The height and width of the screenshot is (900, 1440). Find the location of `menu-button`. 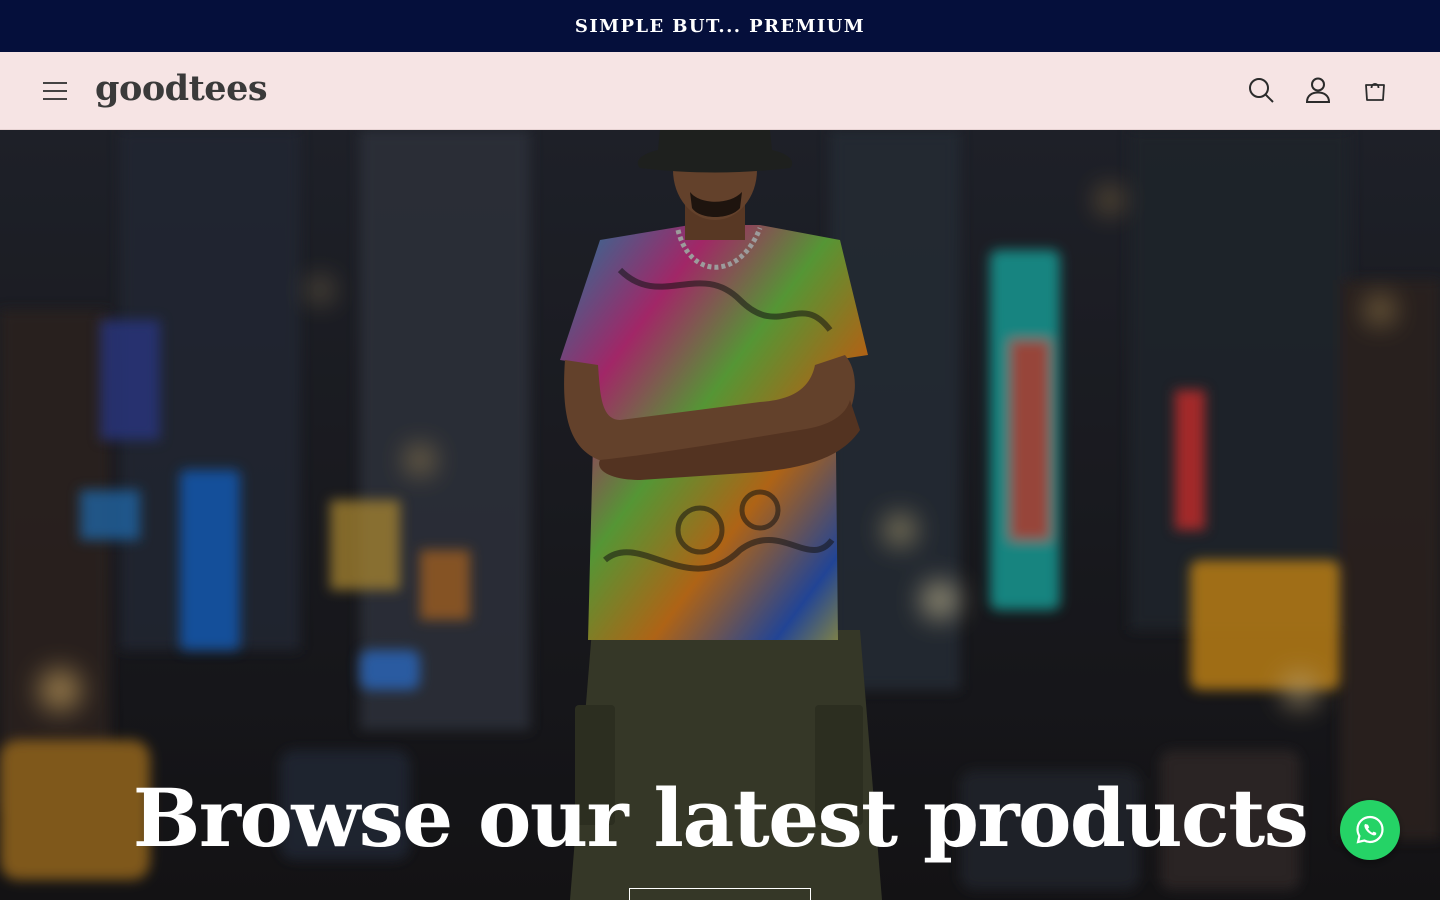

menu-button is located at coordinates (55, 91).